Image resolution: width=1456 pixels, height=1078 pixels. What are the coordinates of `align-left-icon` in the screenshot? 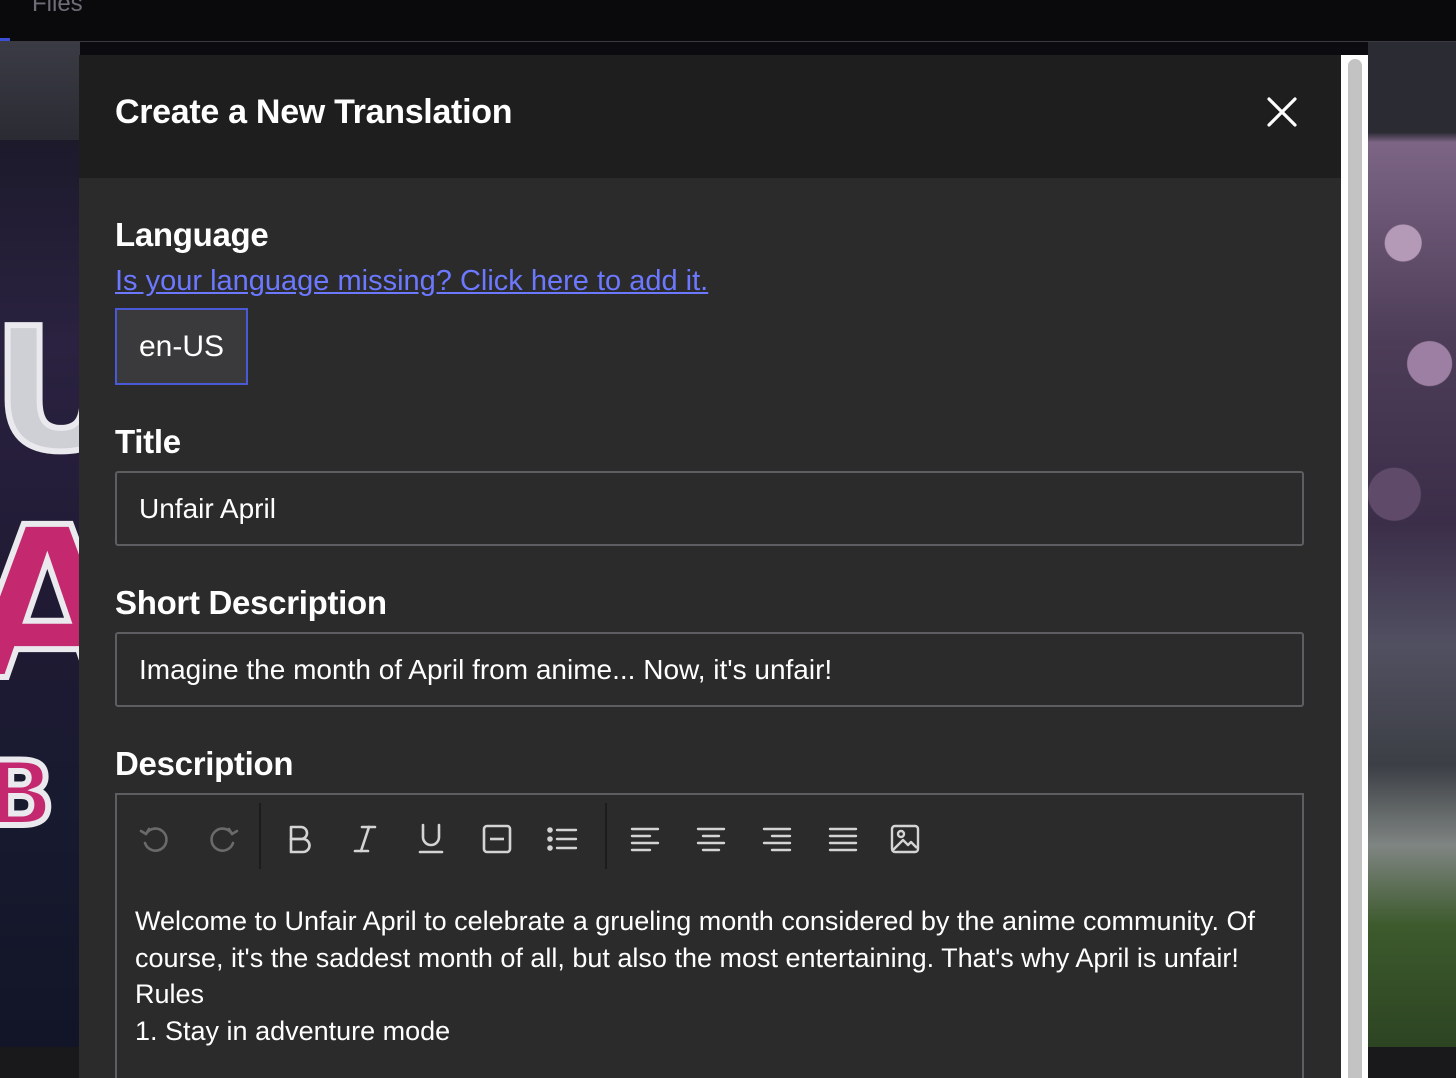 It's located at (645, 839).